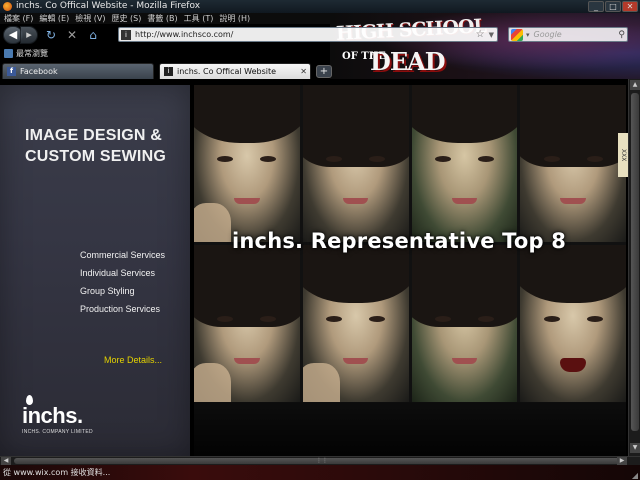  I want to click on url-text: http://www.inchsco.com/, so click(305, 34).